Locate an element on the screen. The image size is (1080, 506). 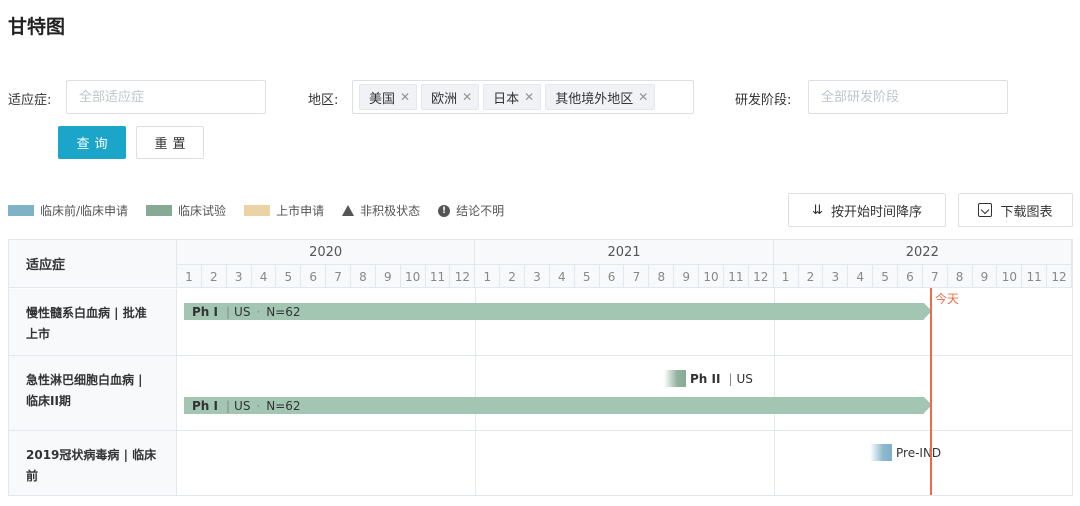
row-label-cml: 慢性髓系白血病 | 批准 上市 is located at coordinates (93, 322).